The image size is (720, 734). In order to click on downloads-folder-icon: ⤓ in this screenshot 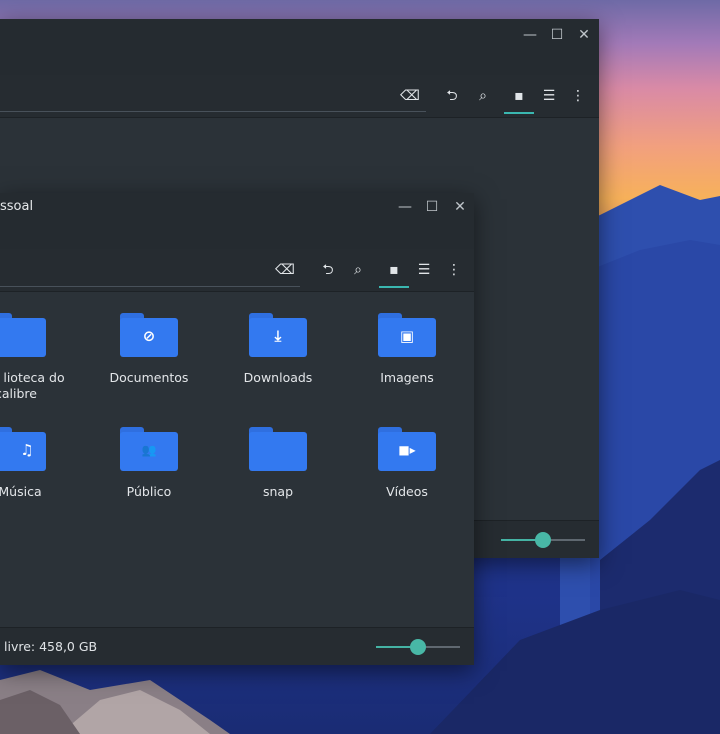, I will do `click(278, 335)`.